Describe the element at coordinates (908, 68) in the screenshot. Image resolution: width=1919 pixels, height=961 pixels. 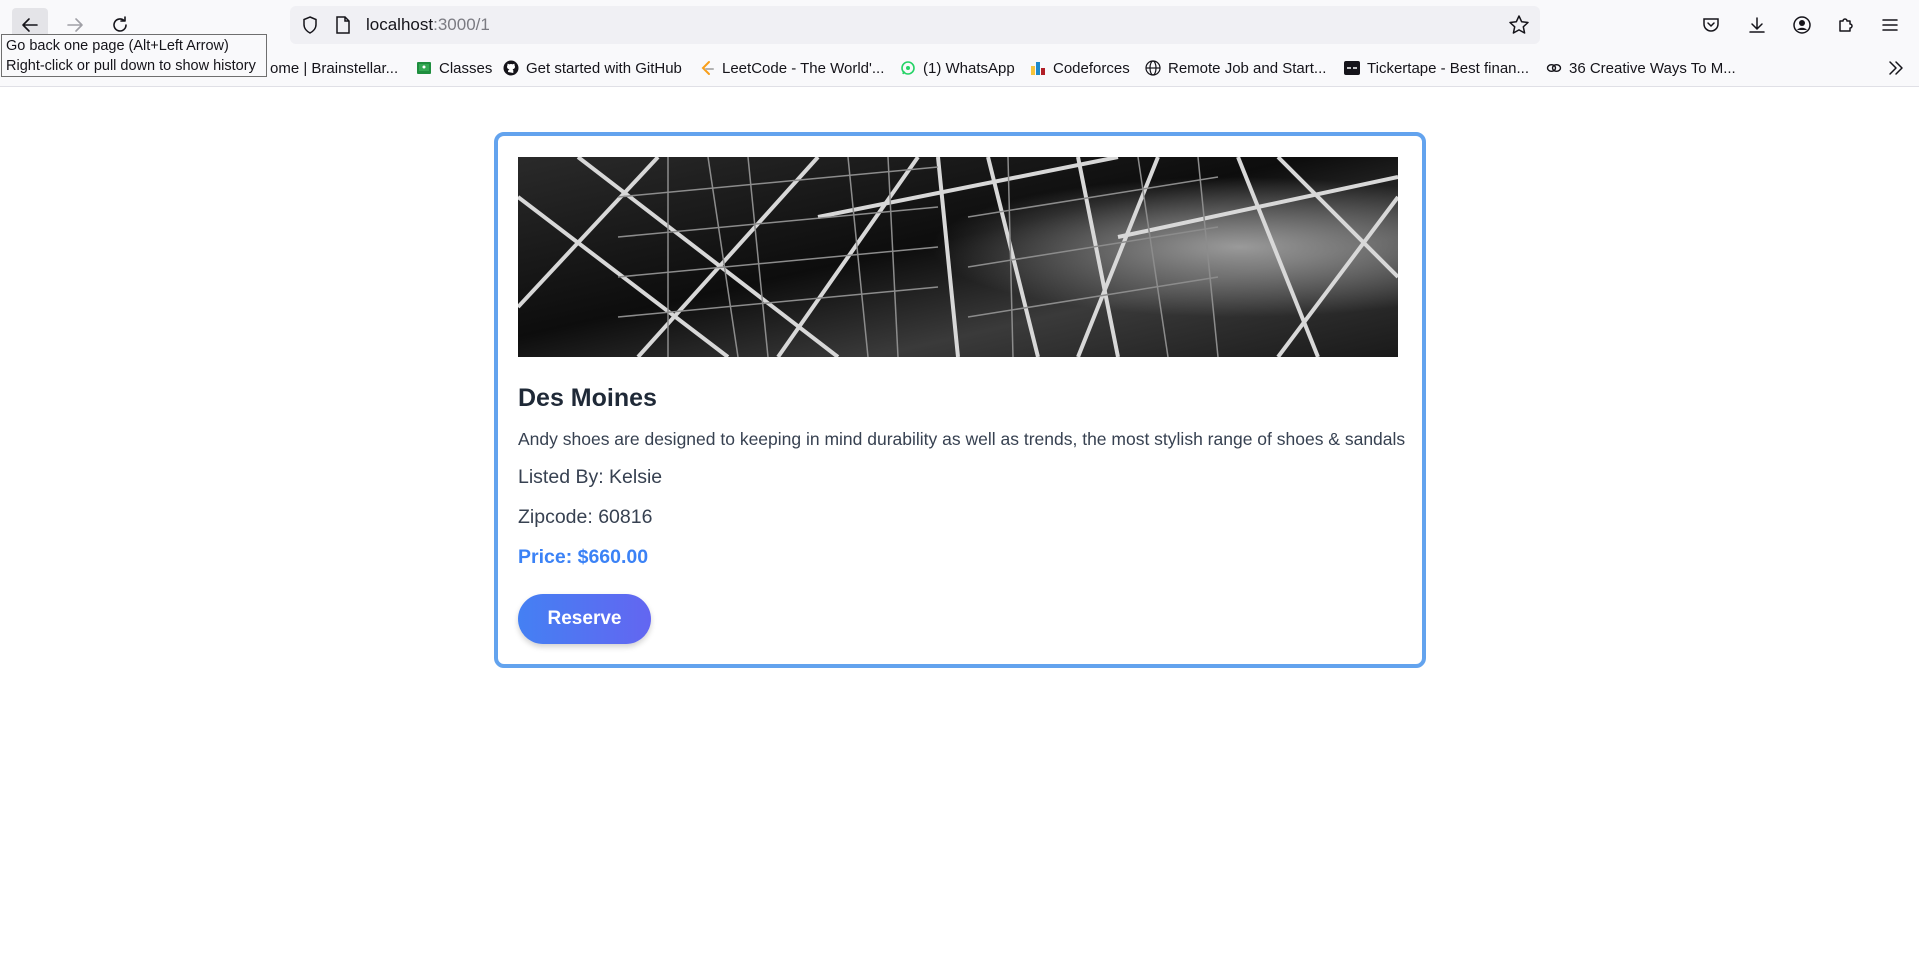
I see `whatsapp-icon` at that location.